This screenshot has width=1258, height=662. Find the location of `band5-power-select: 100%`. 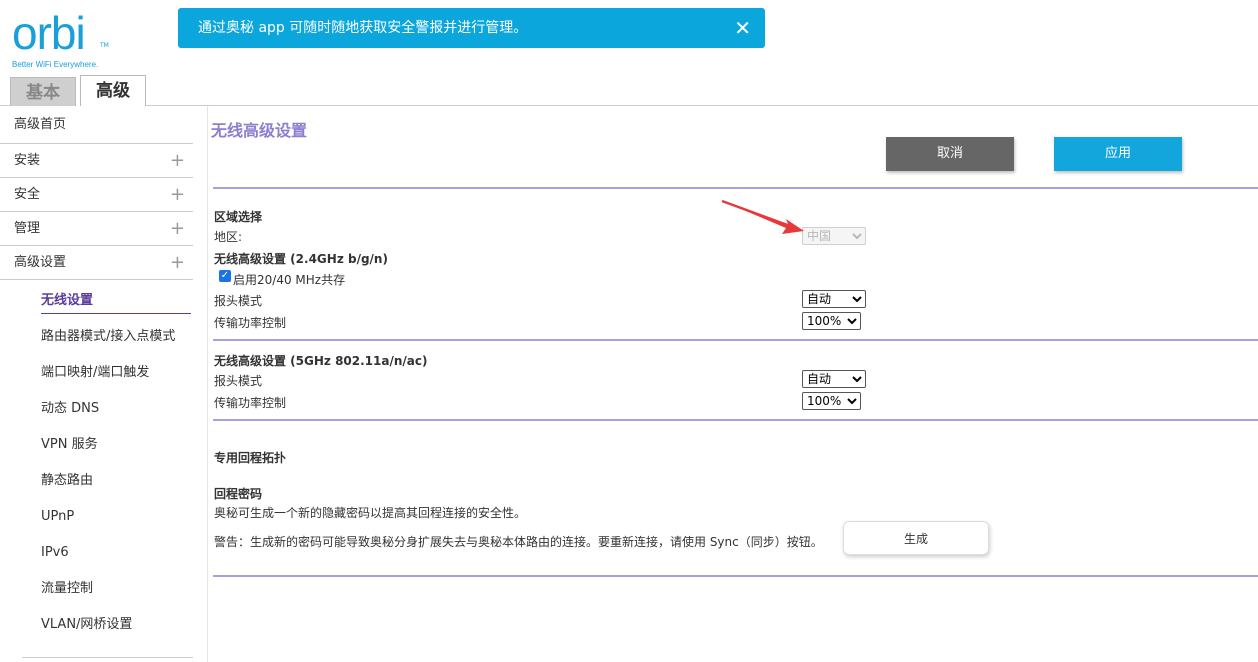

band5-power-select: 100% is located at coordinates (831, 401).